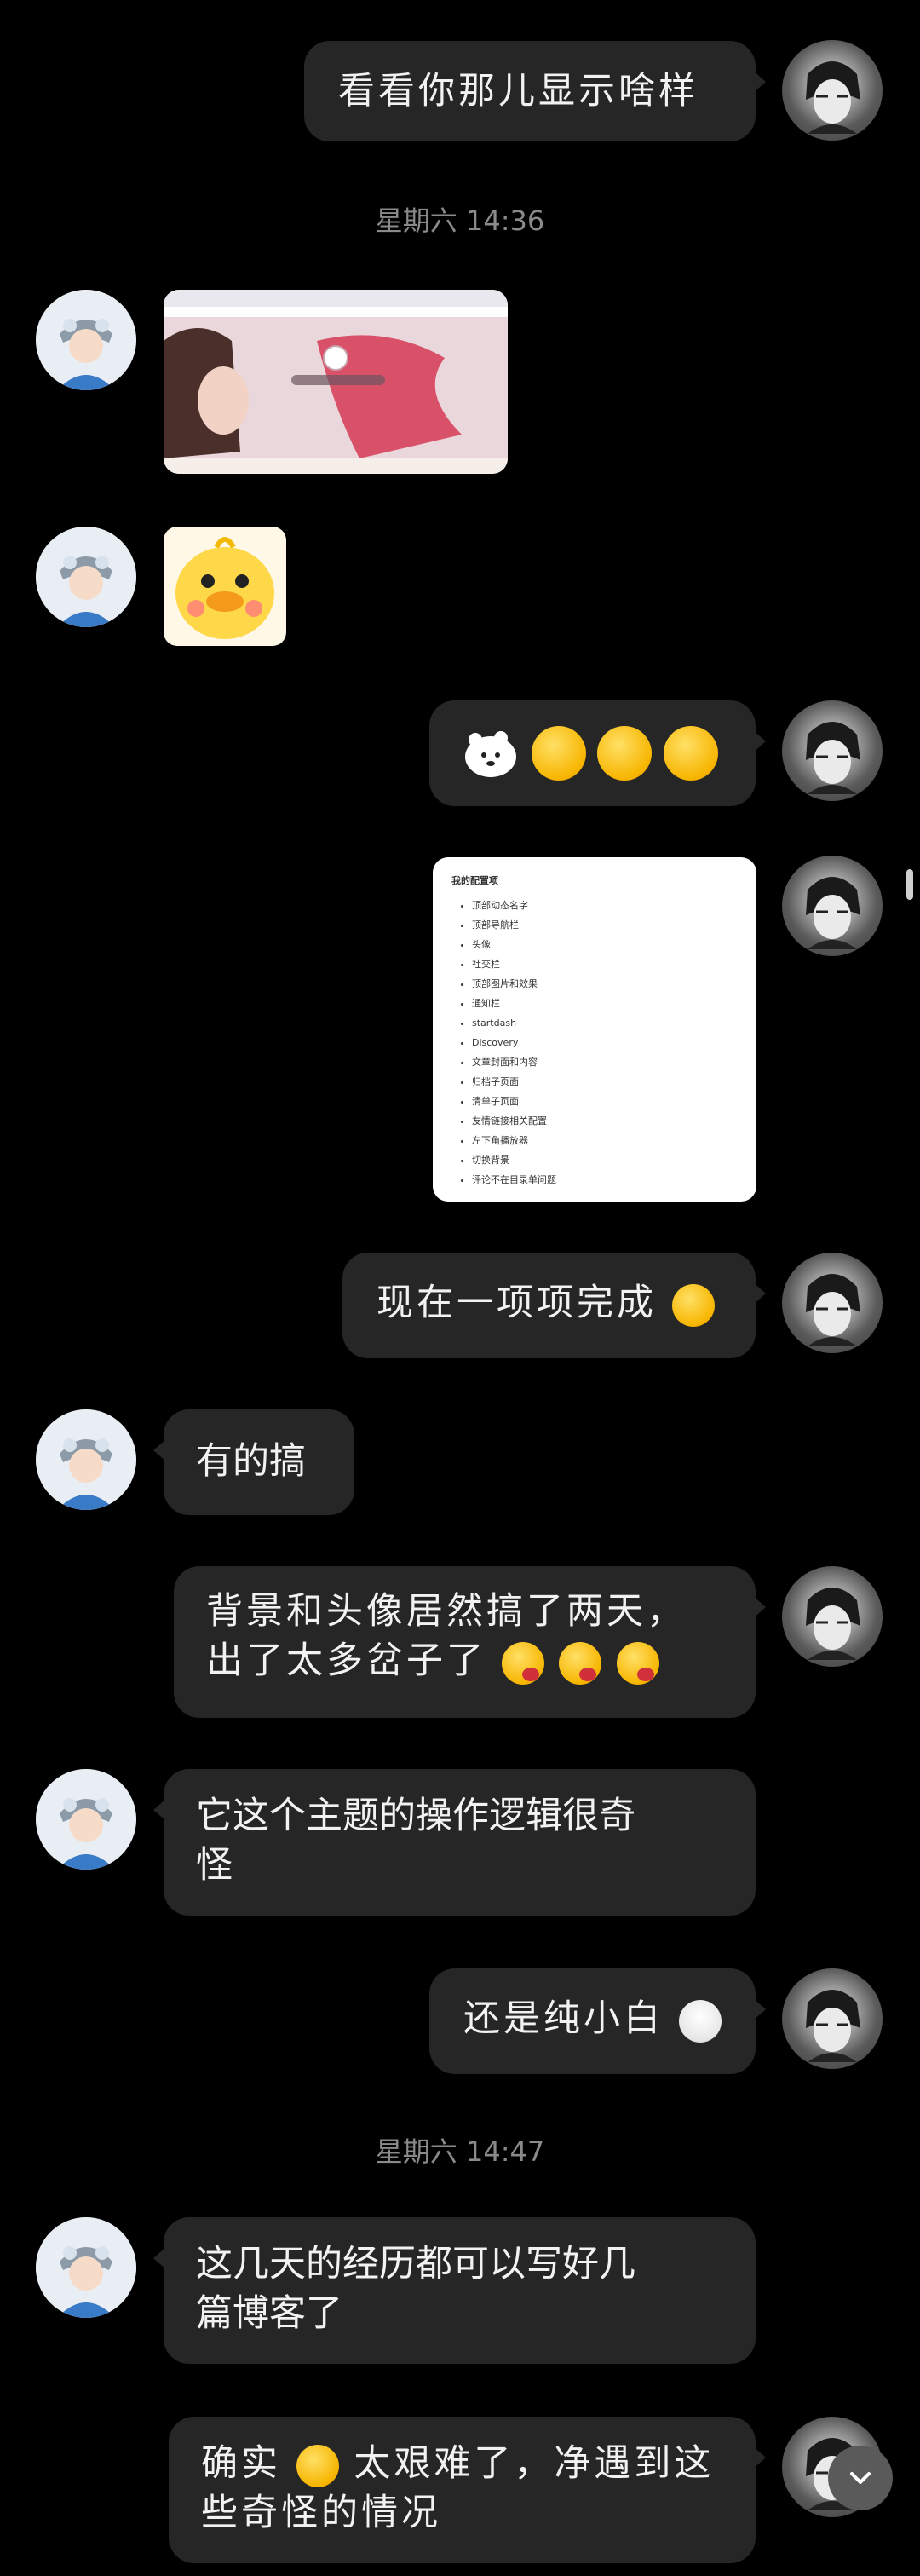  I want to click on list-item: 通知栏, so click(605, 1003).